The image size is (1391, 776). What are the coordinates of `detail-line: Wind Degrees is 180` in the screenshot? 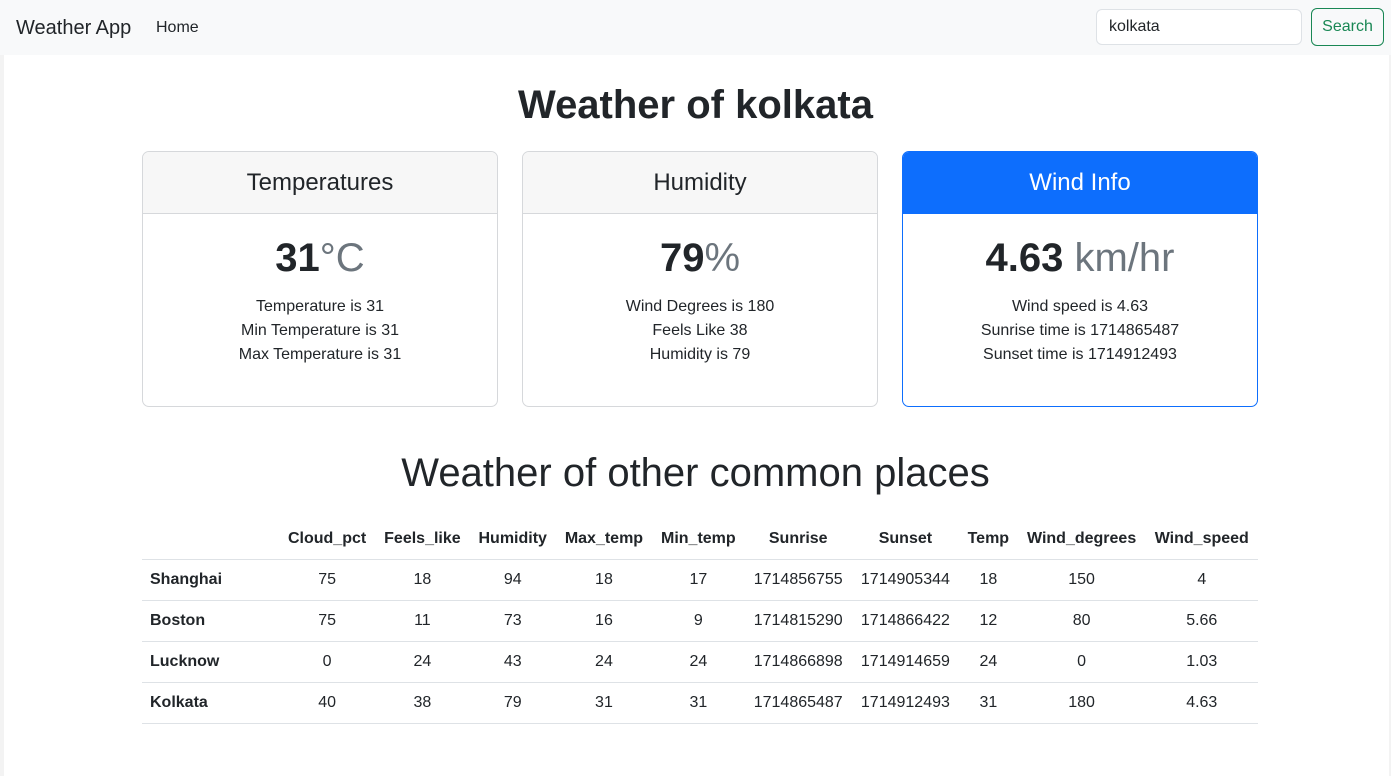 It's located at (700, 306).